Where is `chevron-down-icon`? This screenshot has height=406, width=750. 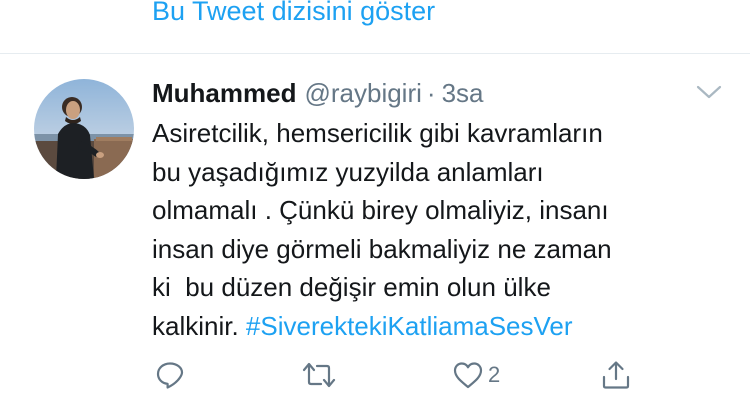
chevron-down-icon is located at coordinates (709, 92).